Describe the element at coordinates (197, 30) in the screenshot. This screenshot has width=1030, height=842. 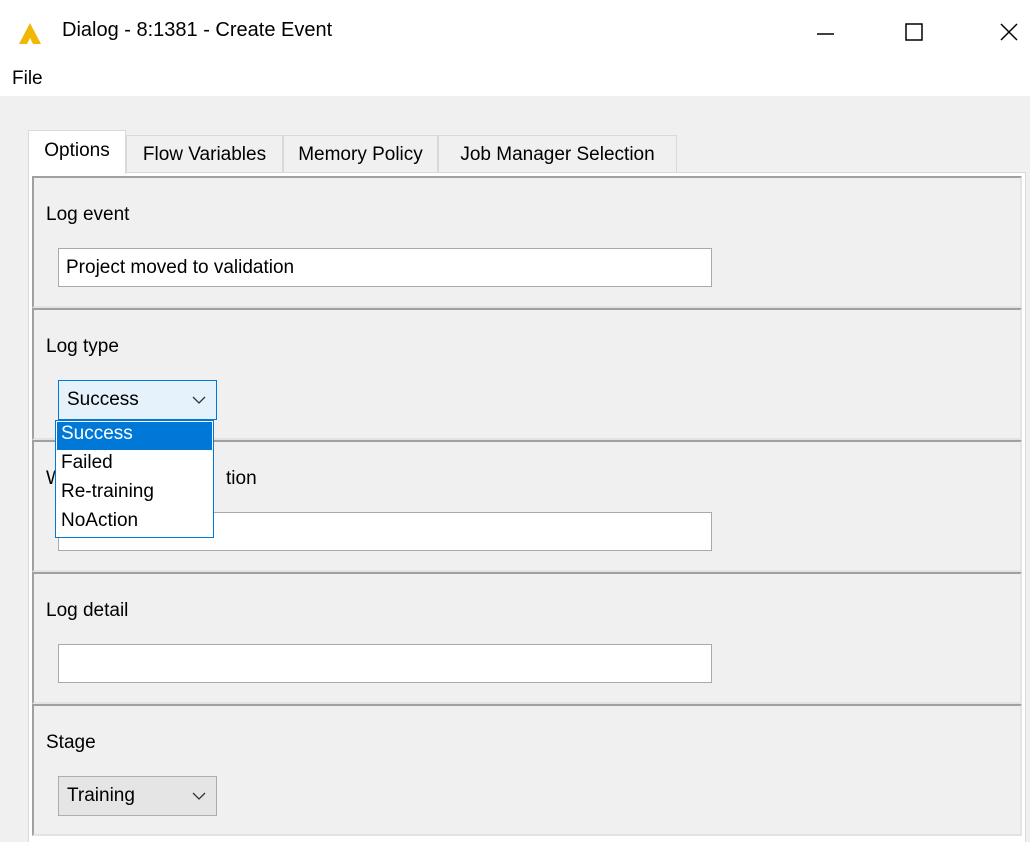
I see `window-title: Dialog - 8:1381 - Create Event` at that location.